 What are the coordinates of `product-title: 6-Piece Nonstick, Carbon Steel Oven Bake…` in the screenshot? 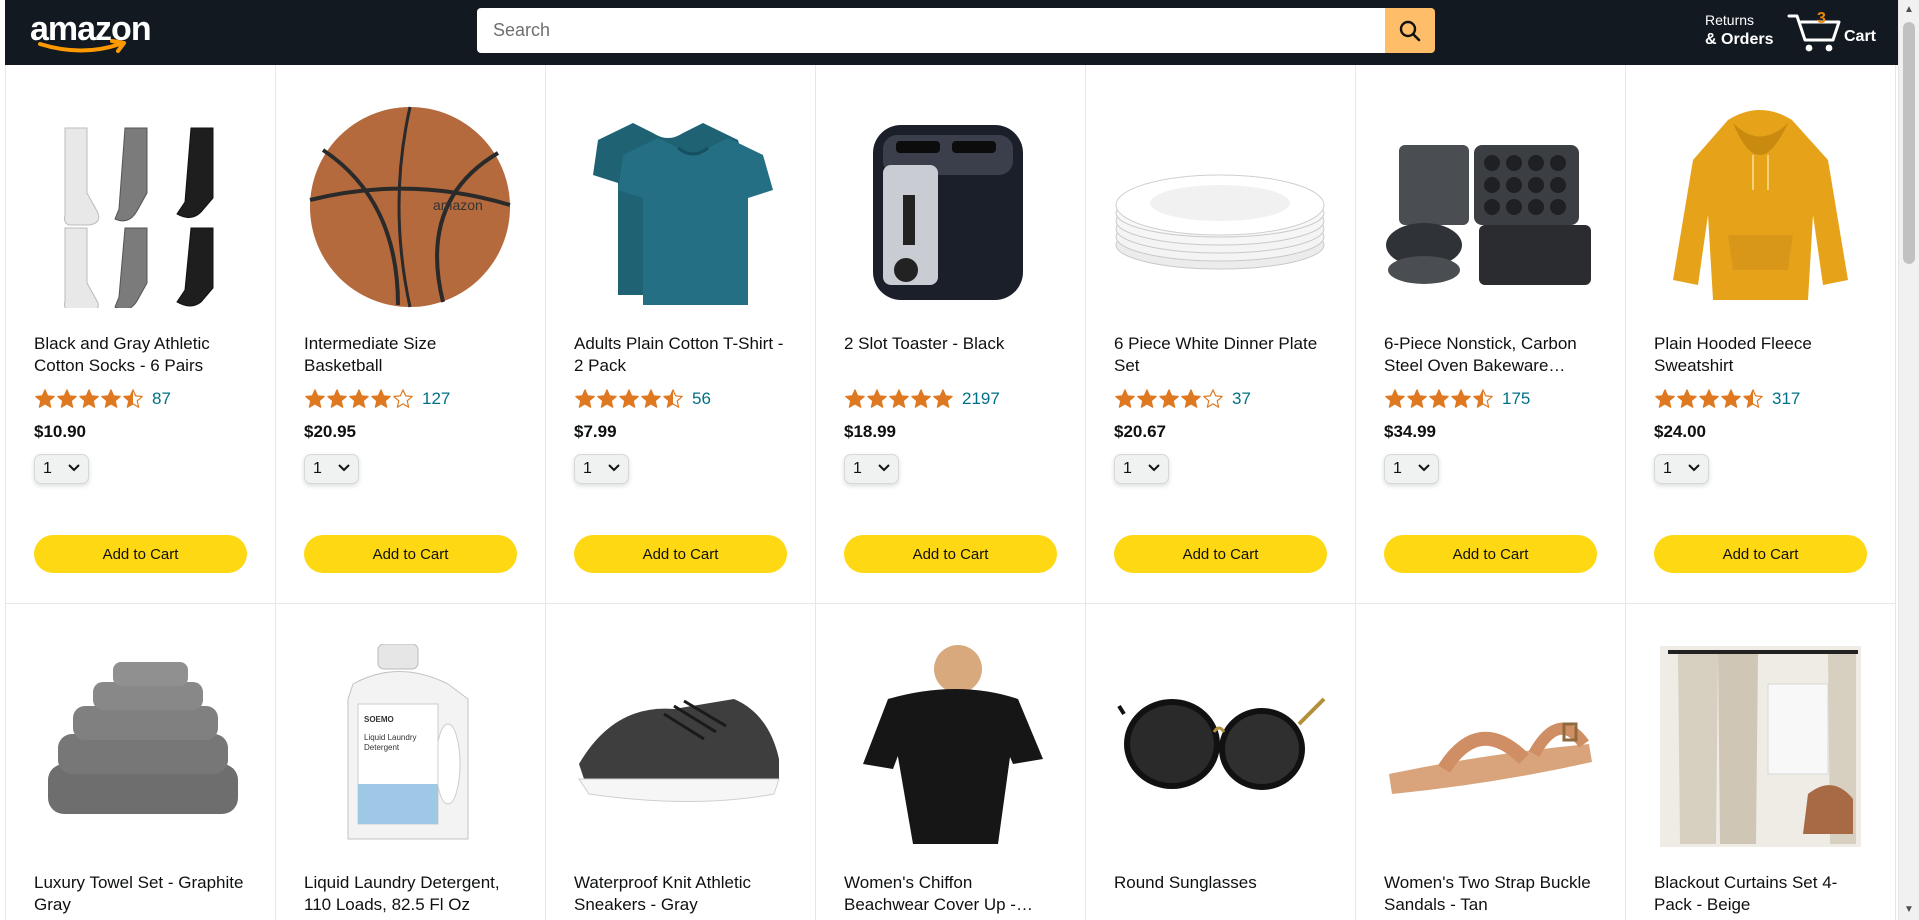 It's located at (1491, 355).